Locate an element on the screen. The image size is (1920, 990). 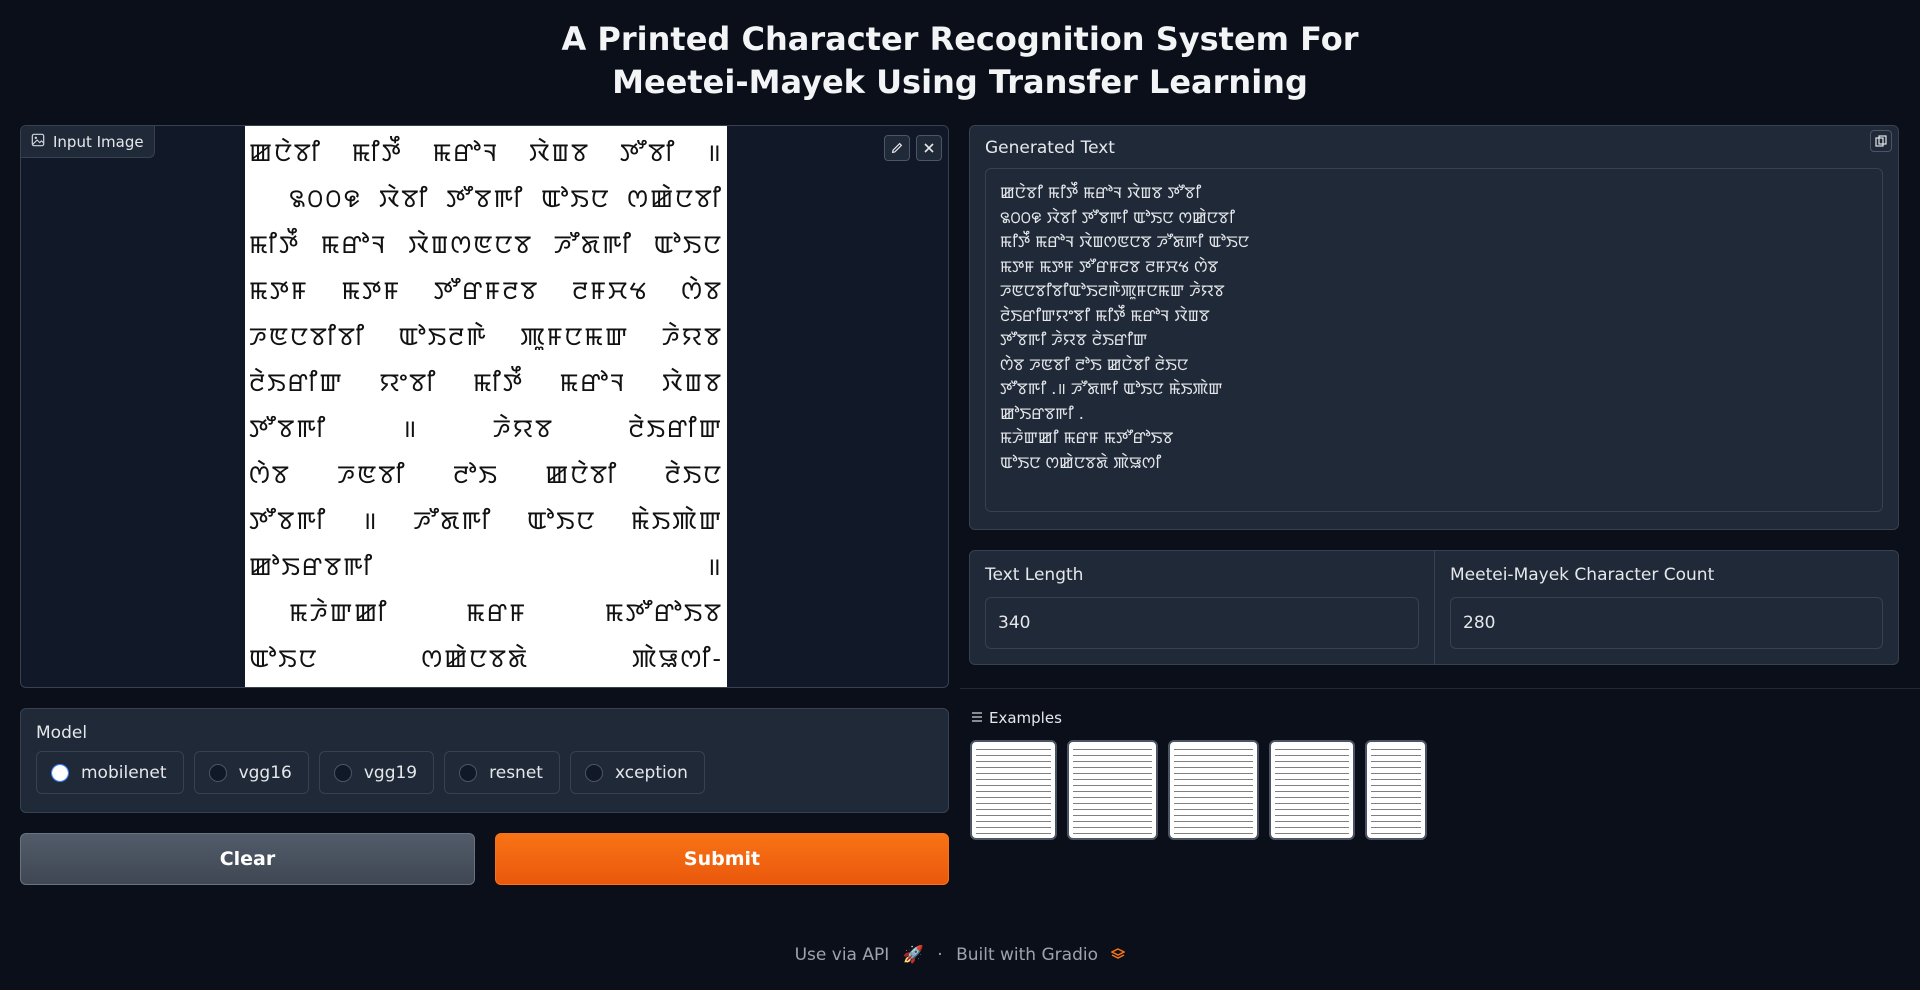
close-icon is located at coordinates (929, 148).